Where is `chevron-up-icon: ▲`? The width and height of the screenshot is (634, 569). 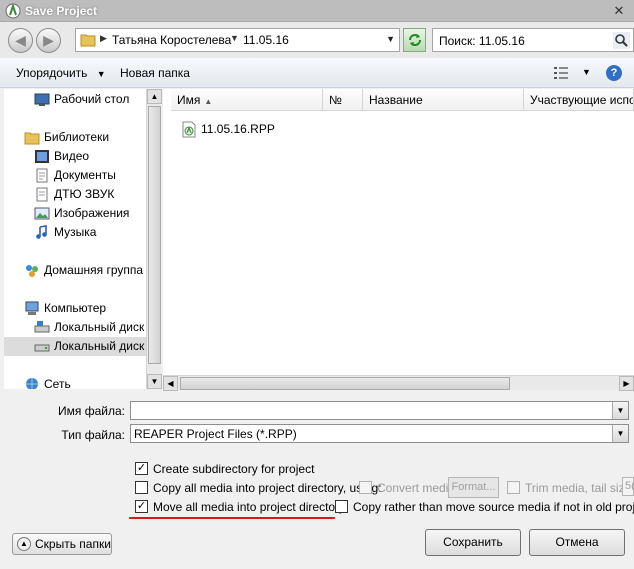 chevron-up-icon: ▲ is located at coordinates (24, 544).